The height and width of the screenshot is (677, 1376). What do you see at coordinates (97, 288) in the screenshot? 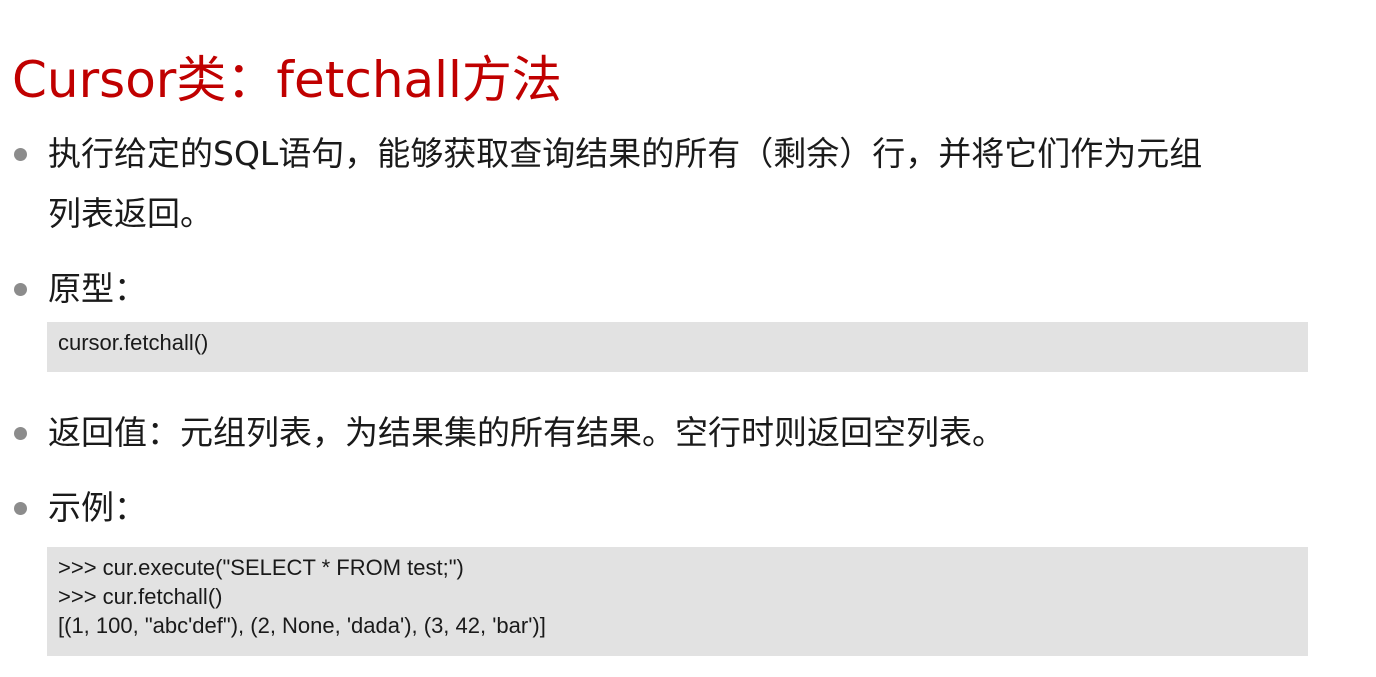
I see `prototype-label: 原型：` at bounding box center [97, 288].